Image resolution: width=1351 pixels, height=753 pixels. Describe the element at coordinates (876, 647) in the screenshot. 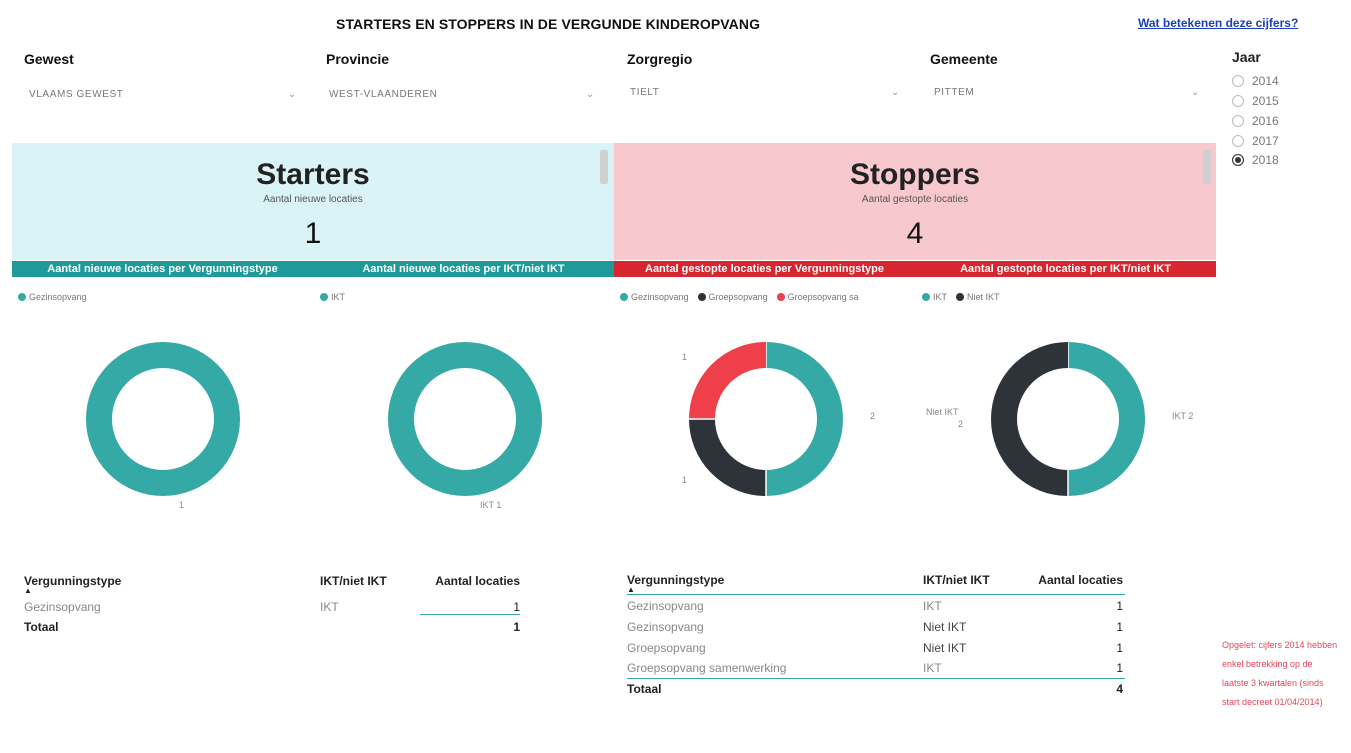

I see `table-row: Groepsopvang Niet IKT 1` at that location.